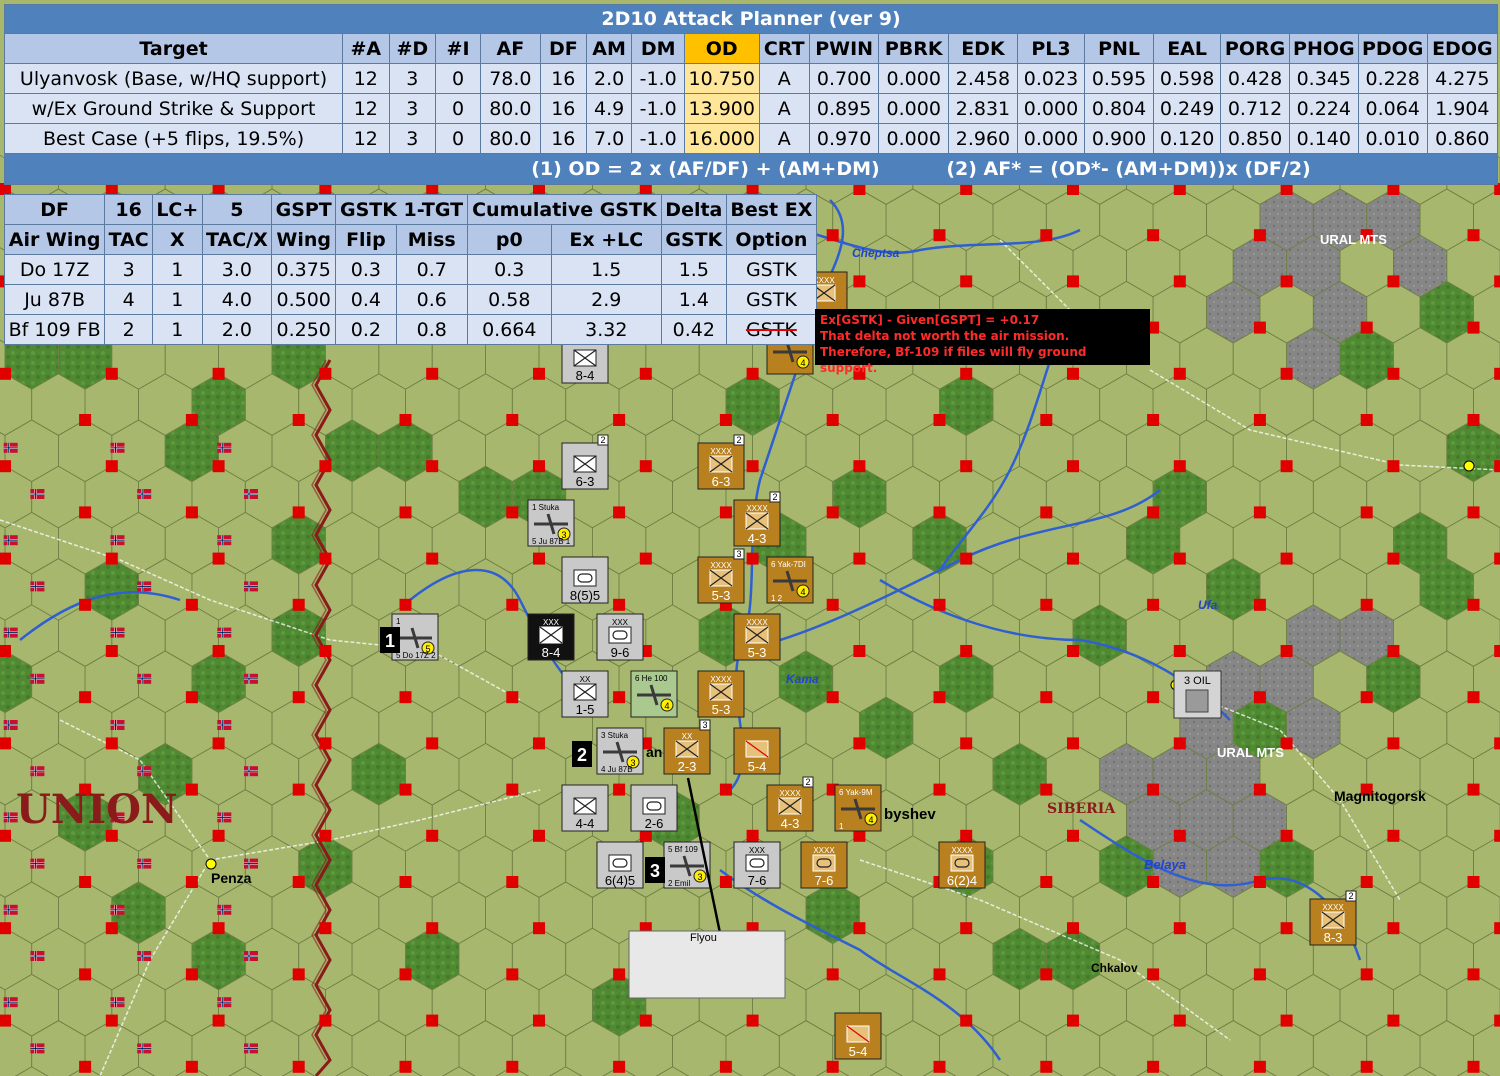 The height and width of the screenshot is (1076, 1500). I want to click on unit-strength: 1-5, so click(585, 709).